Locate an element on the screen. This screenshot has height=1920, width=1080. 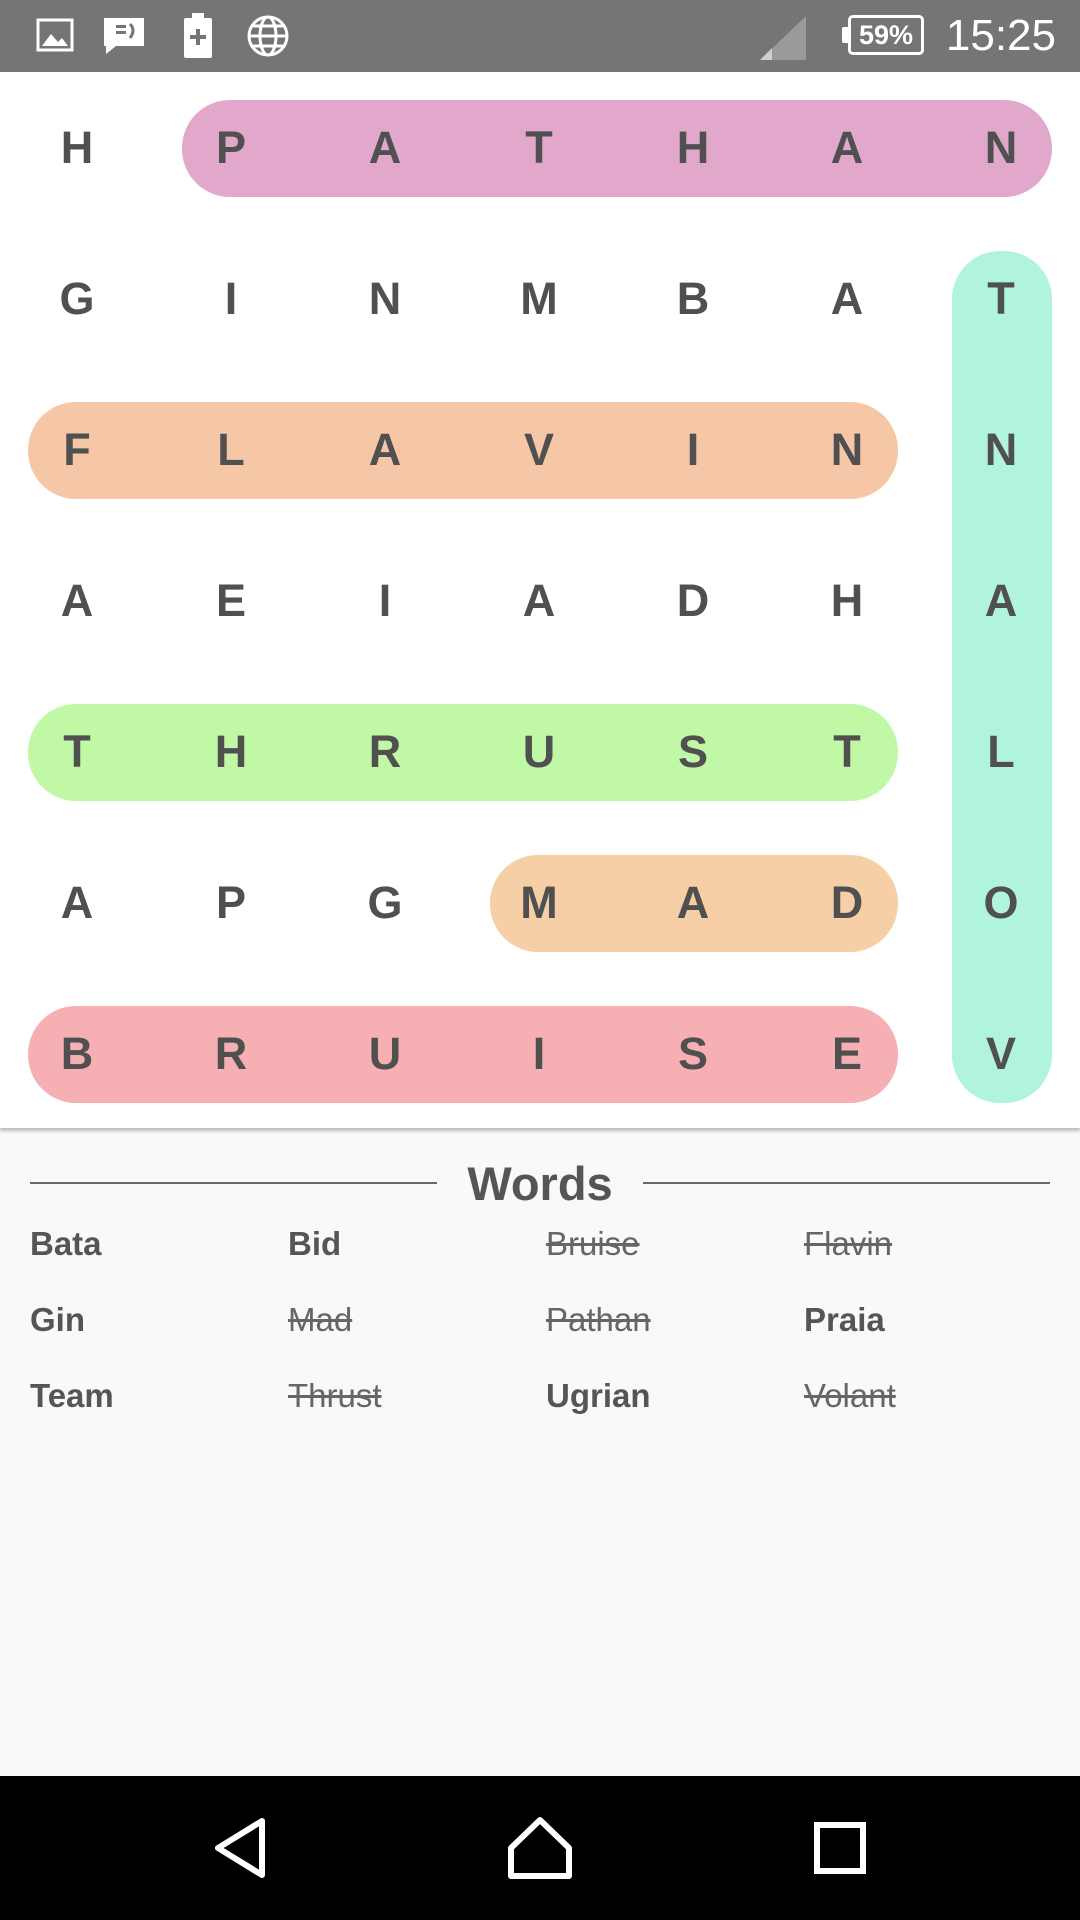
word-list-item: Flavin is located at coordinates (848, 1243).